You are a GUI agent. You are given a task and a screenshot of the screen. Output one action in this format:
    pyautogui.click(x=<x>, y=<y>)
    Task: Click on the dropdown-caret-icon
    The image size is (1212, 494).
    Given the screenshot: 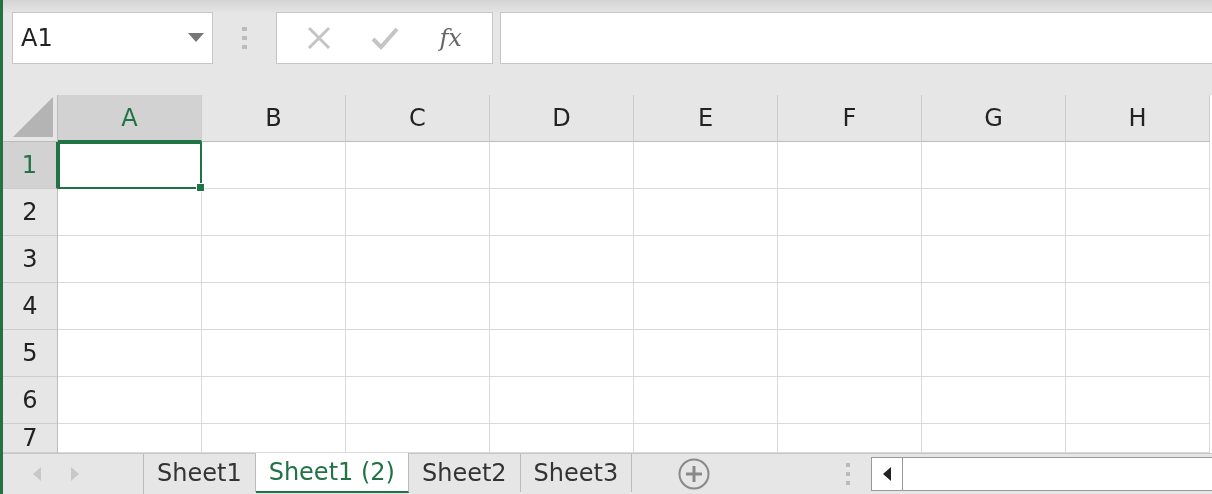 What is the action you would take?
    pyautogui.click(x=196, y=37)
    